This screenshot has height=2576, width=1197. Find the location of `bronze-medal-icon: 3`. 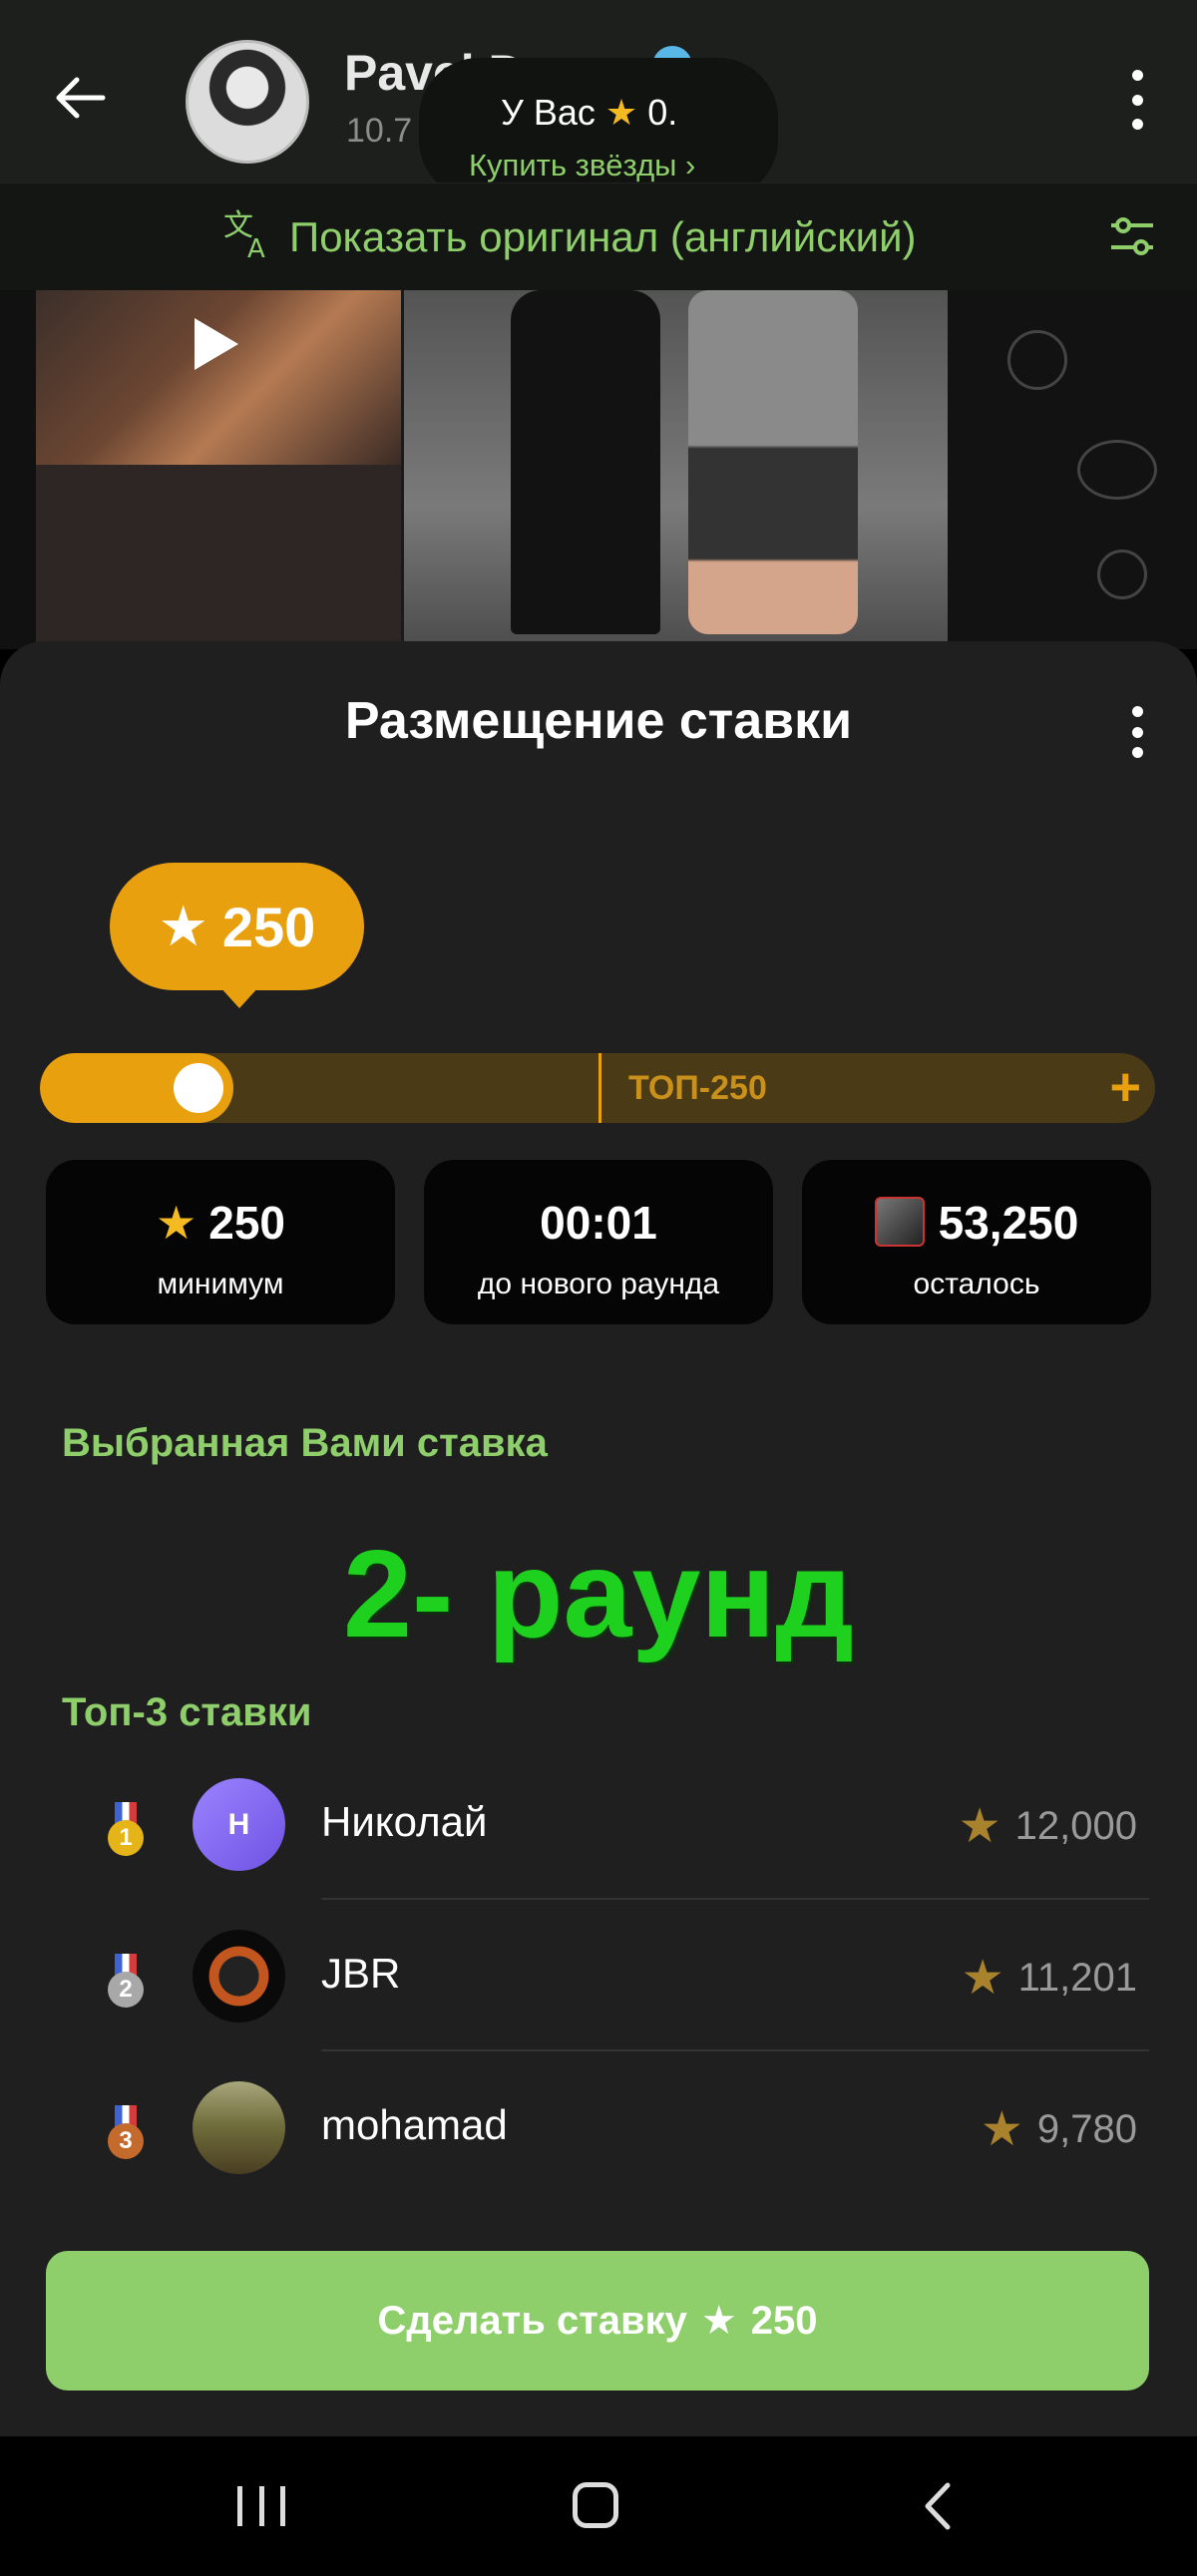

bronze-medal-icon: 3 is located at coordinates (126, 2136).